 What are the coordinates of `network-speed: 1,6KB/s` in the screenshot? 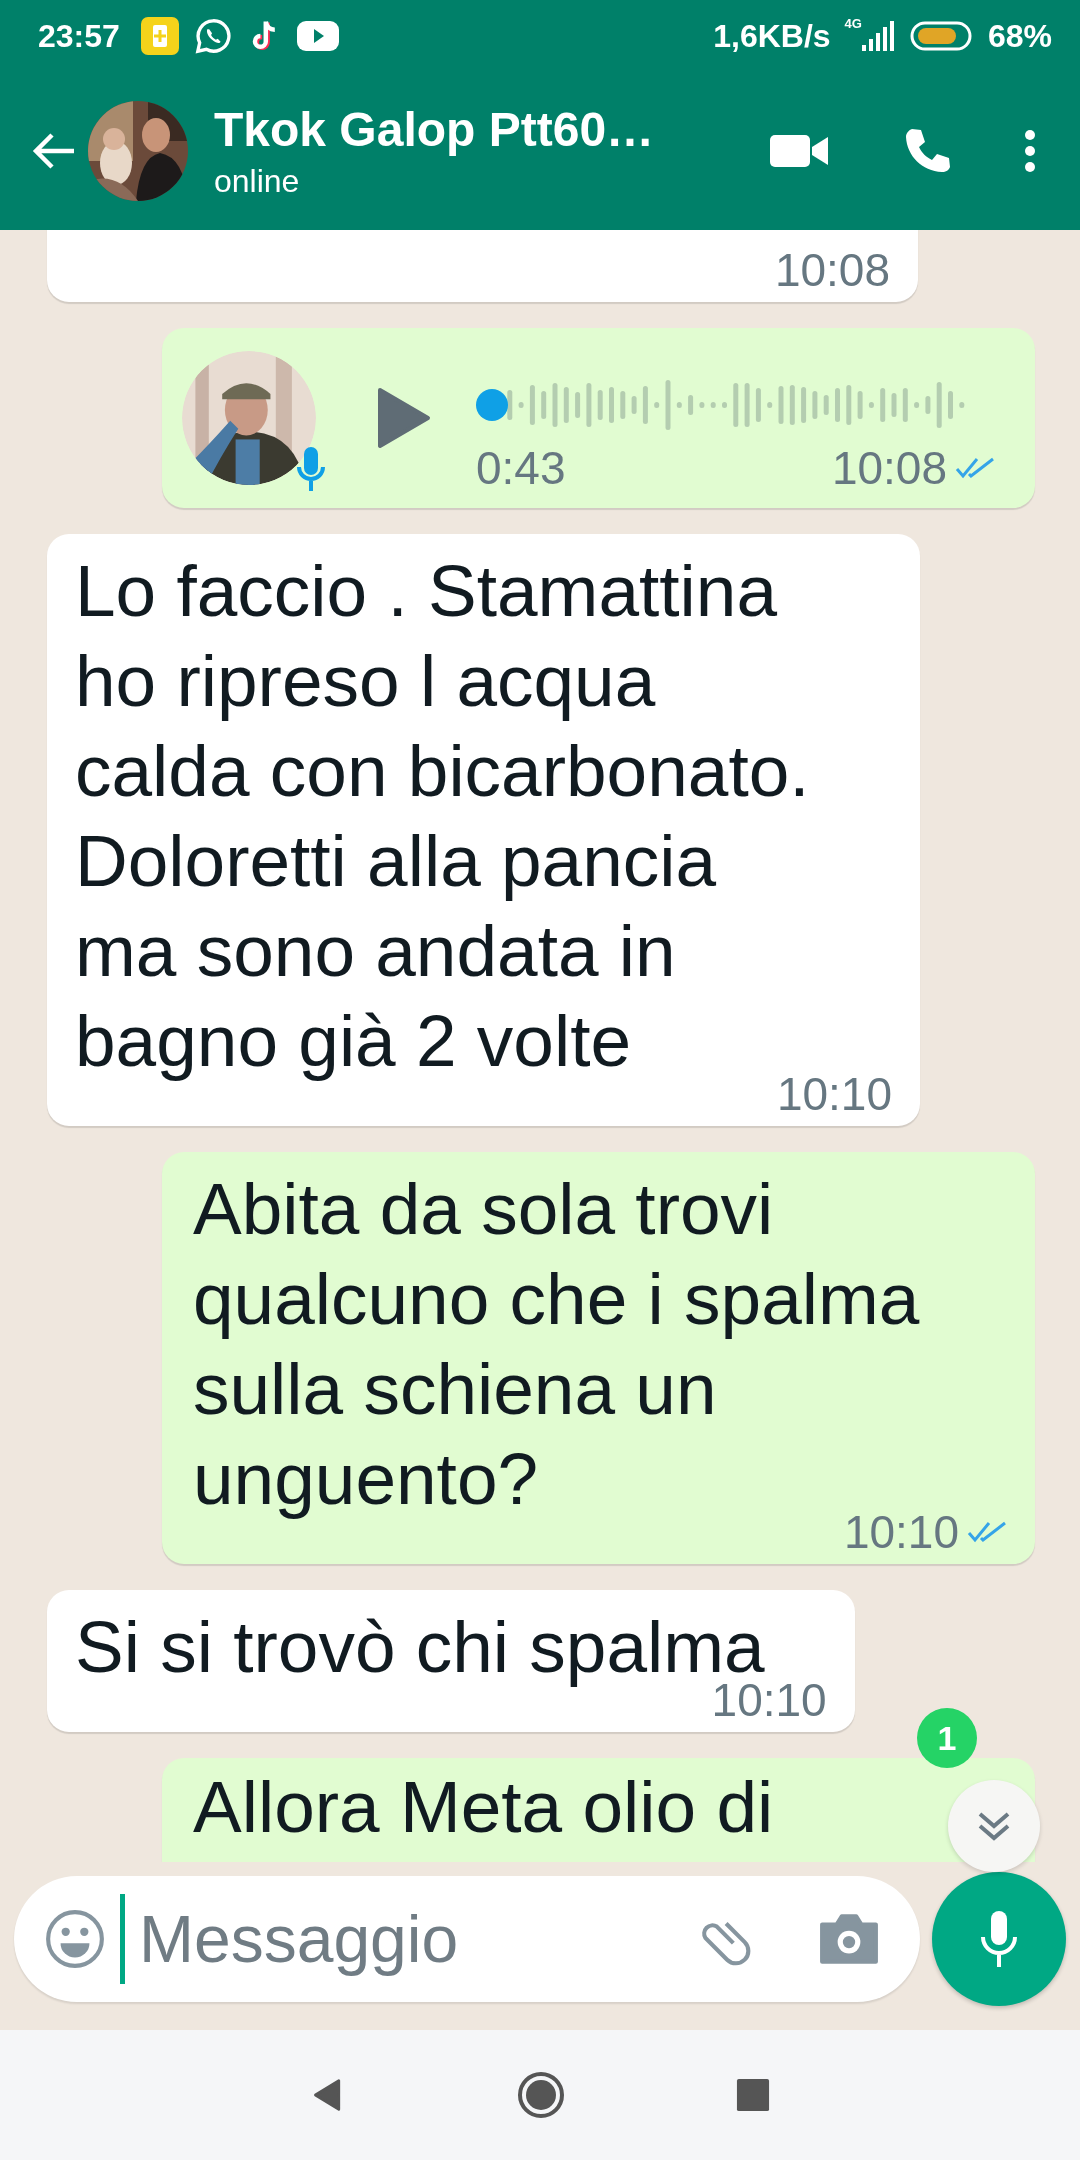 It's located at (772, 36).